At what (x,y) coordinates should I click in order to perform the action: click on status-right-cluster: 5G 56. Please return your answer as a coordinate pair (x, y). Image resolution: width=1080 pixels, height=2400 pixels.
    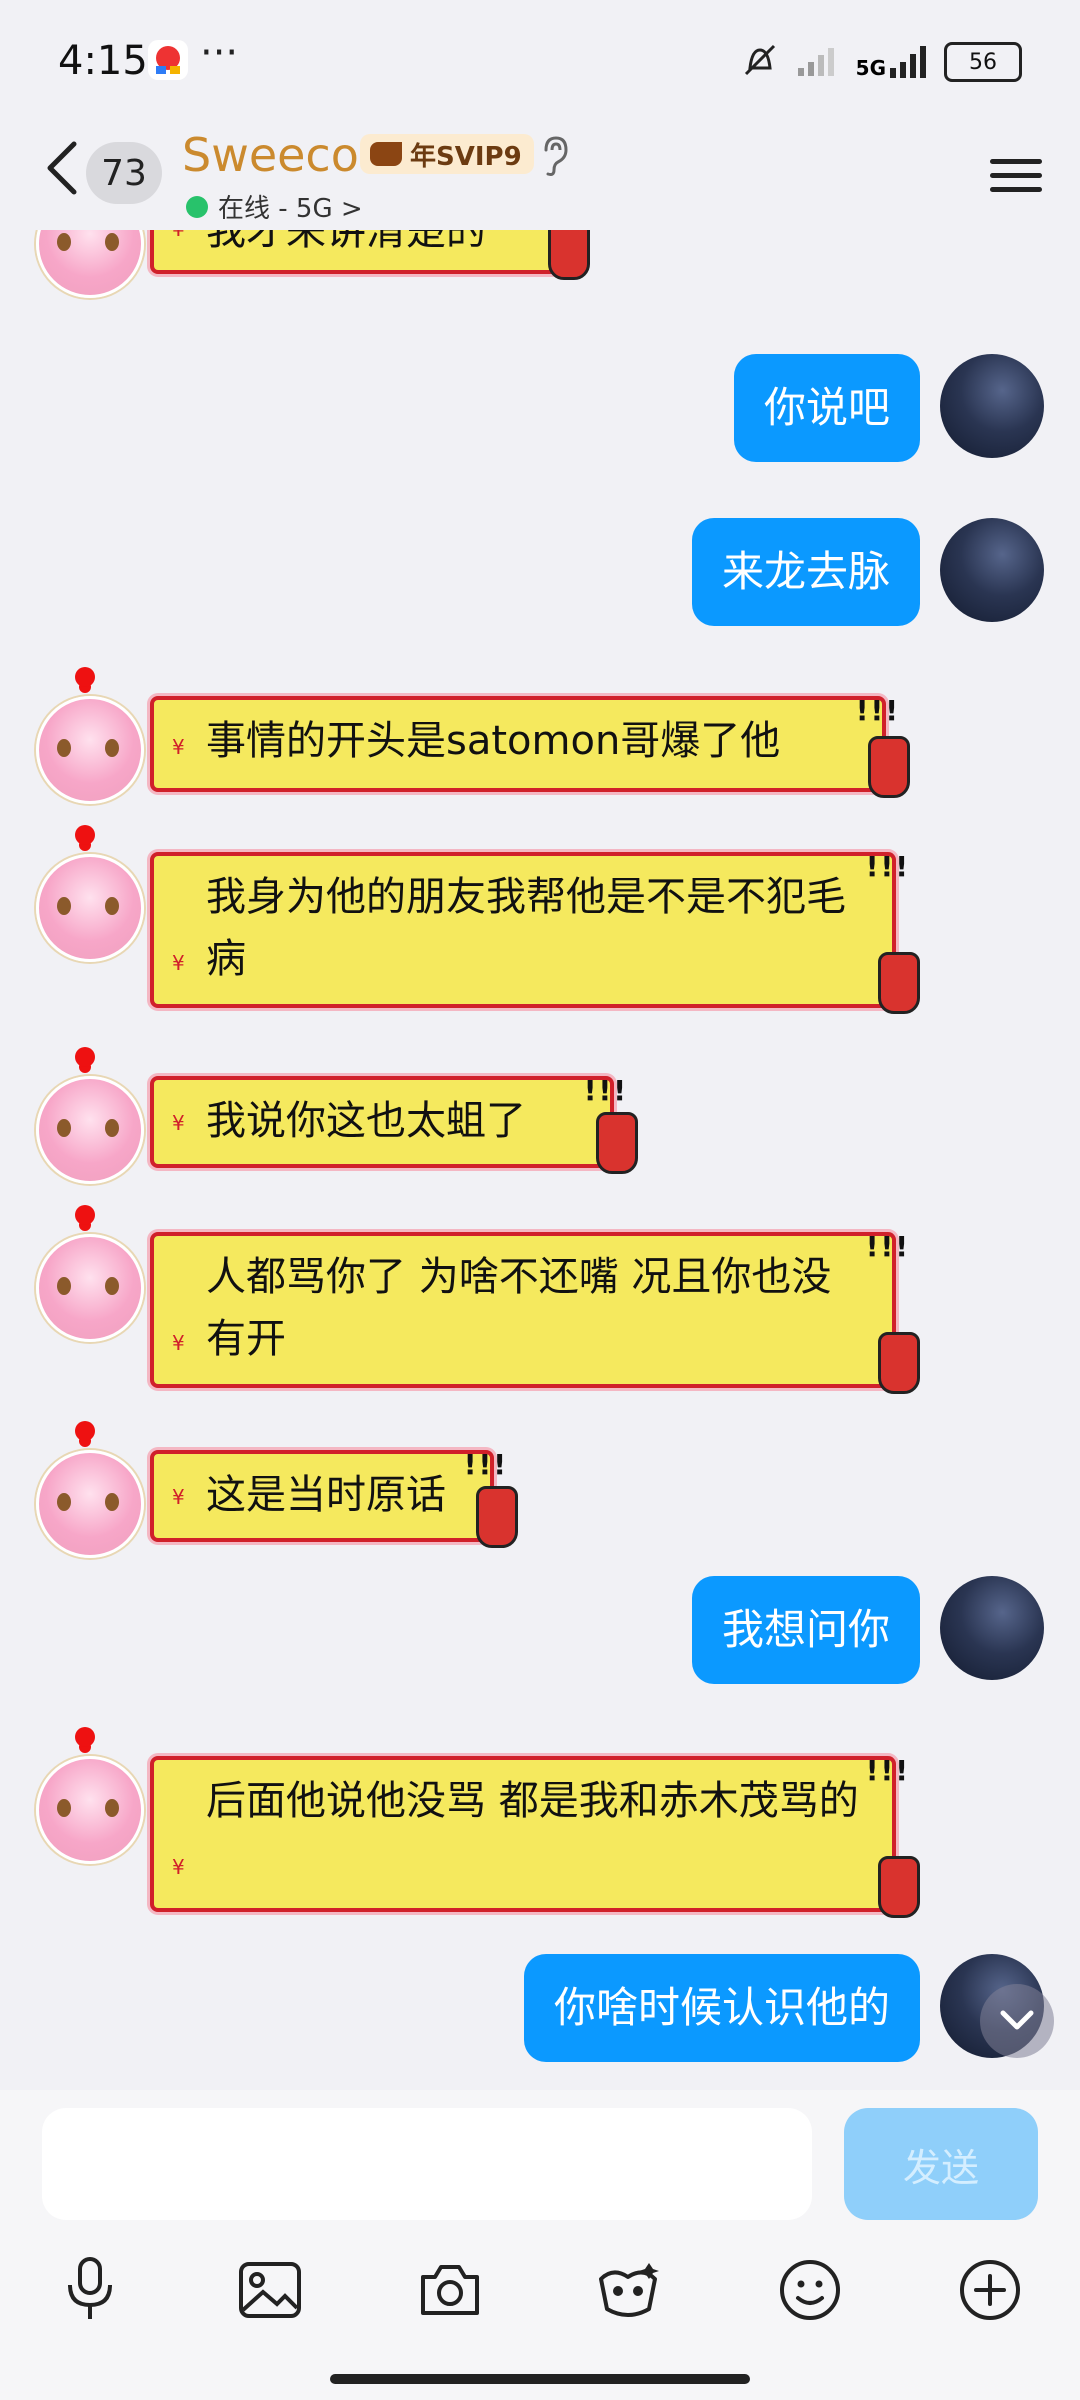
    Looking at the image, I should click on (881, 62).